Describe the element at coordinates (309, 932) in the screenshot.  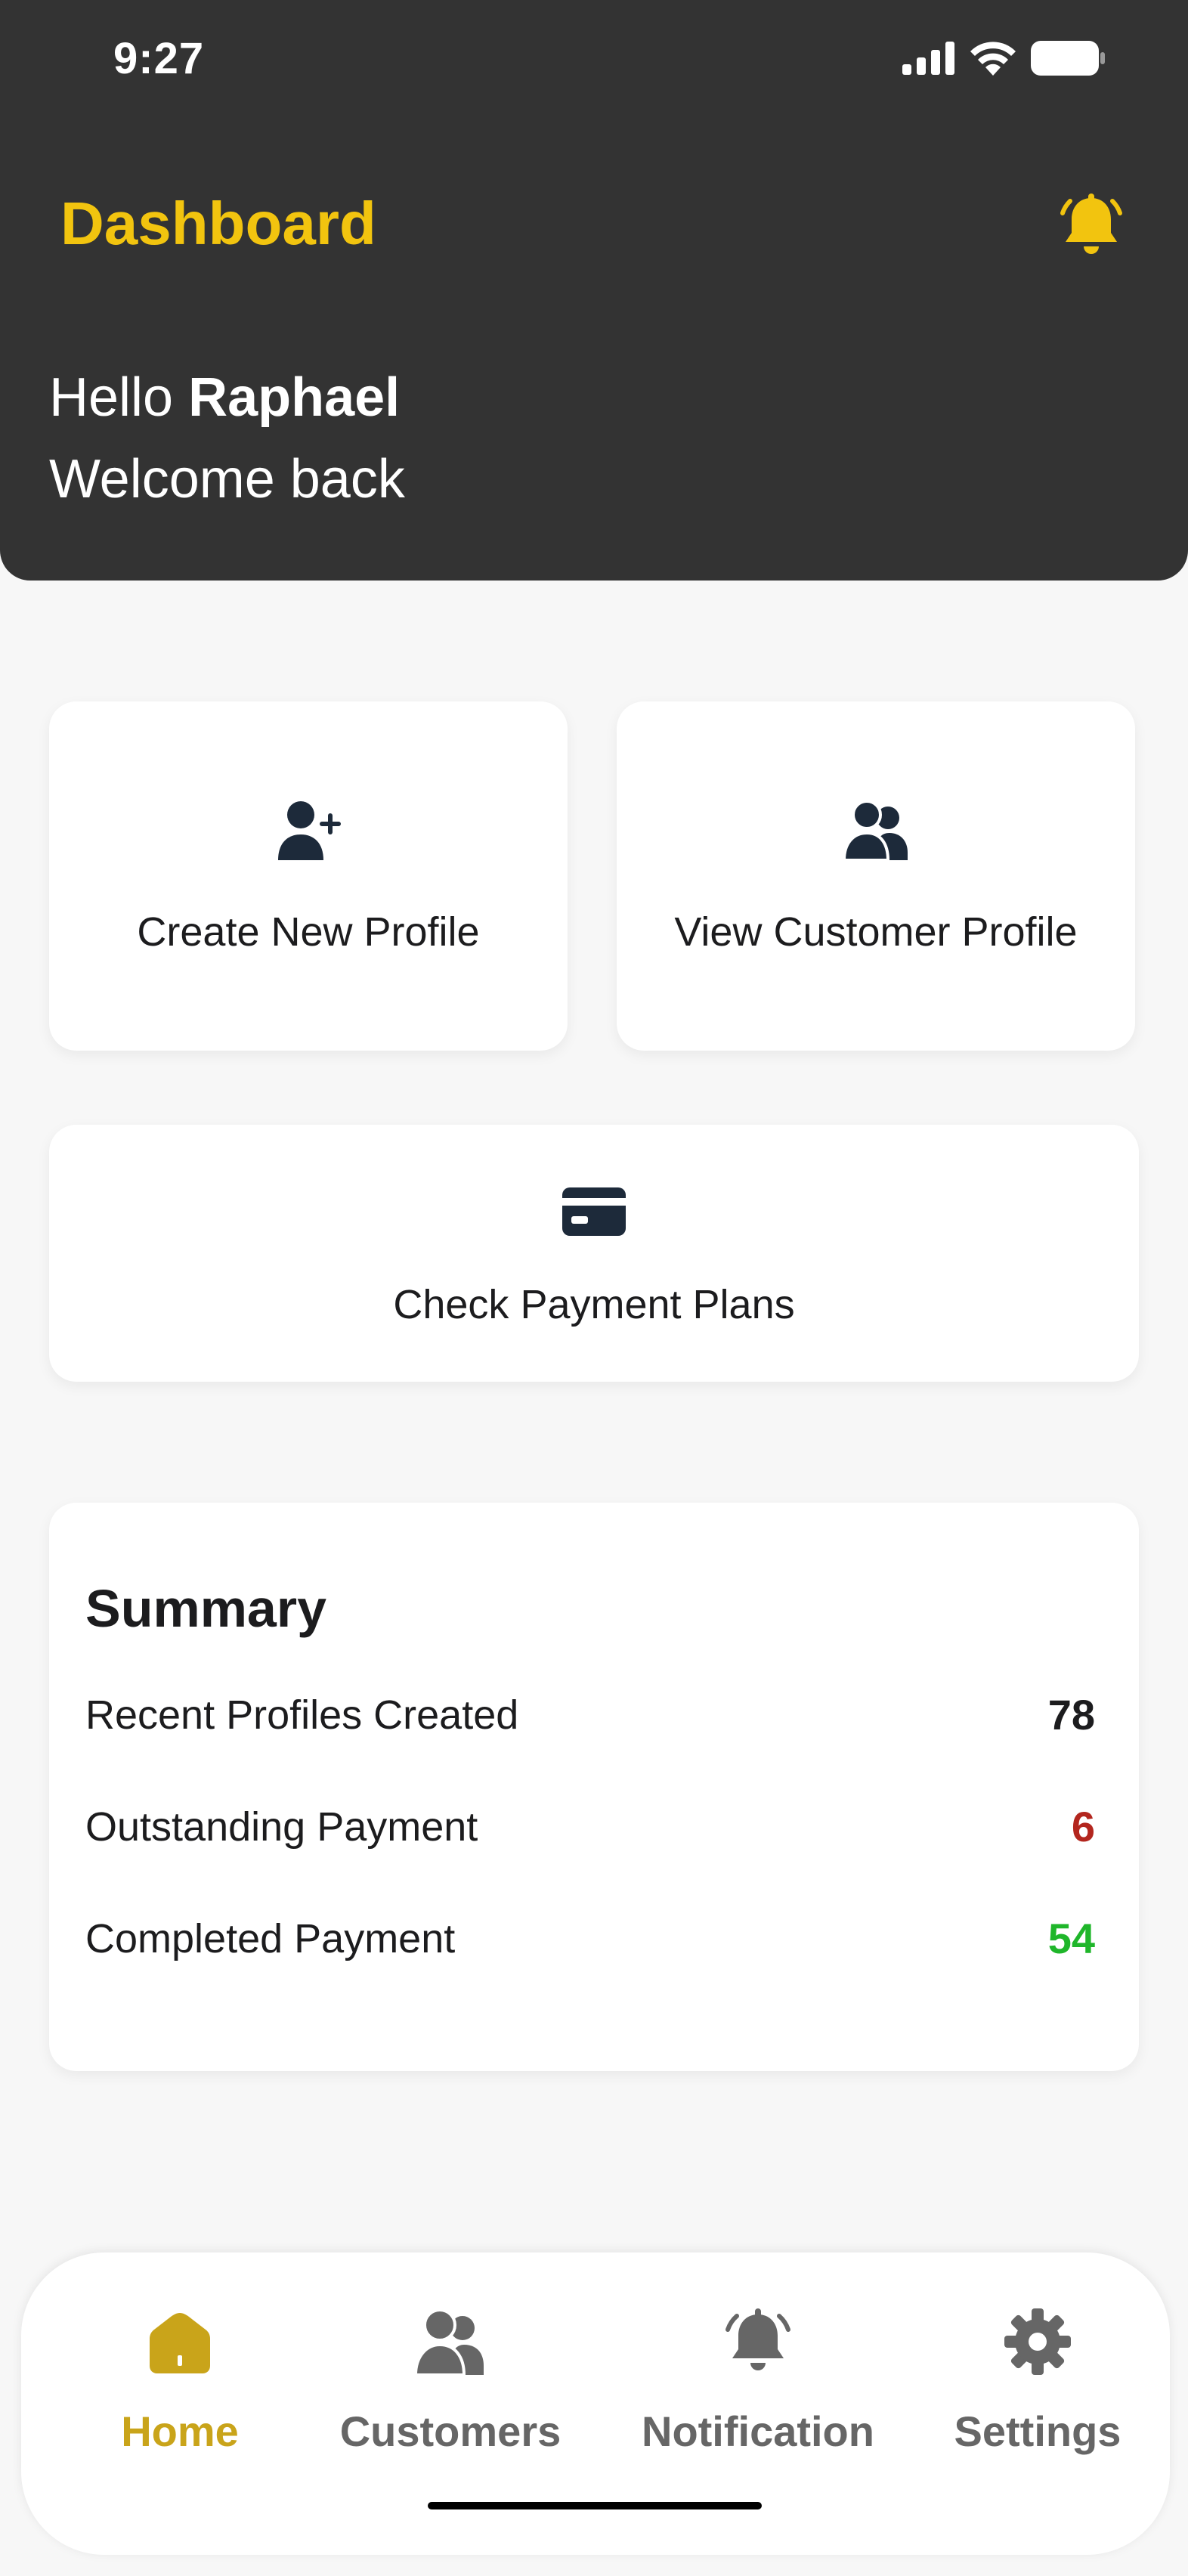
I see `create-profile-label: Create New Profile` at that location.